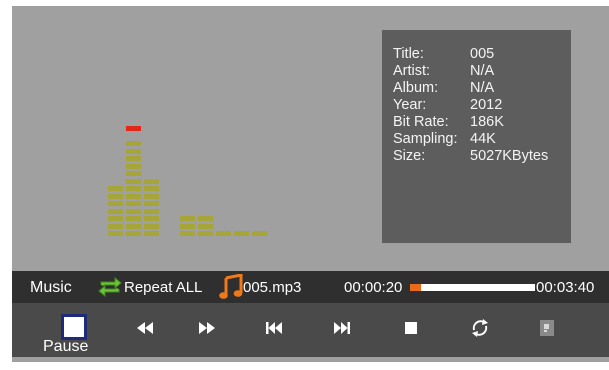  What do you see at coordinates (231, 286) in the screenshot?
I see `music-note-icon` at bounding box center [231, 286].